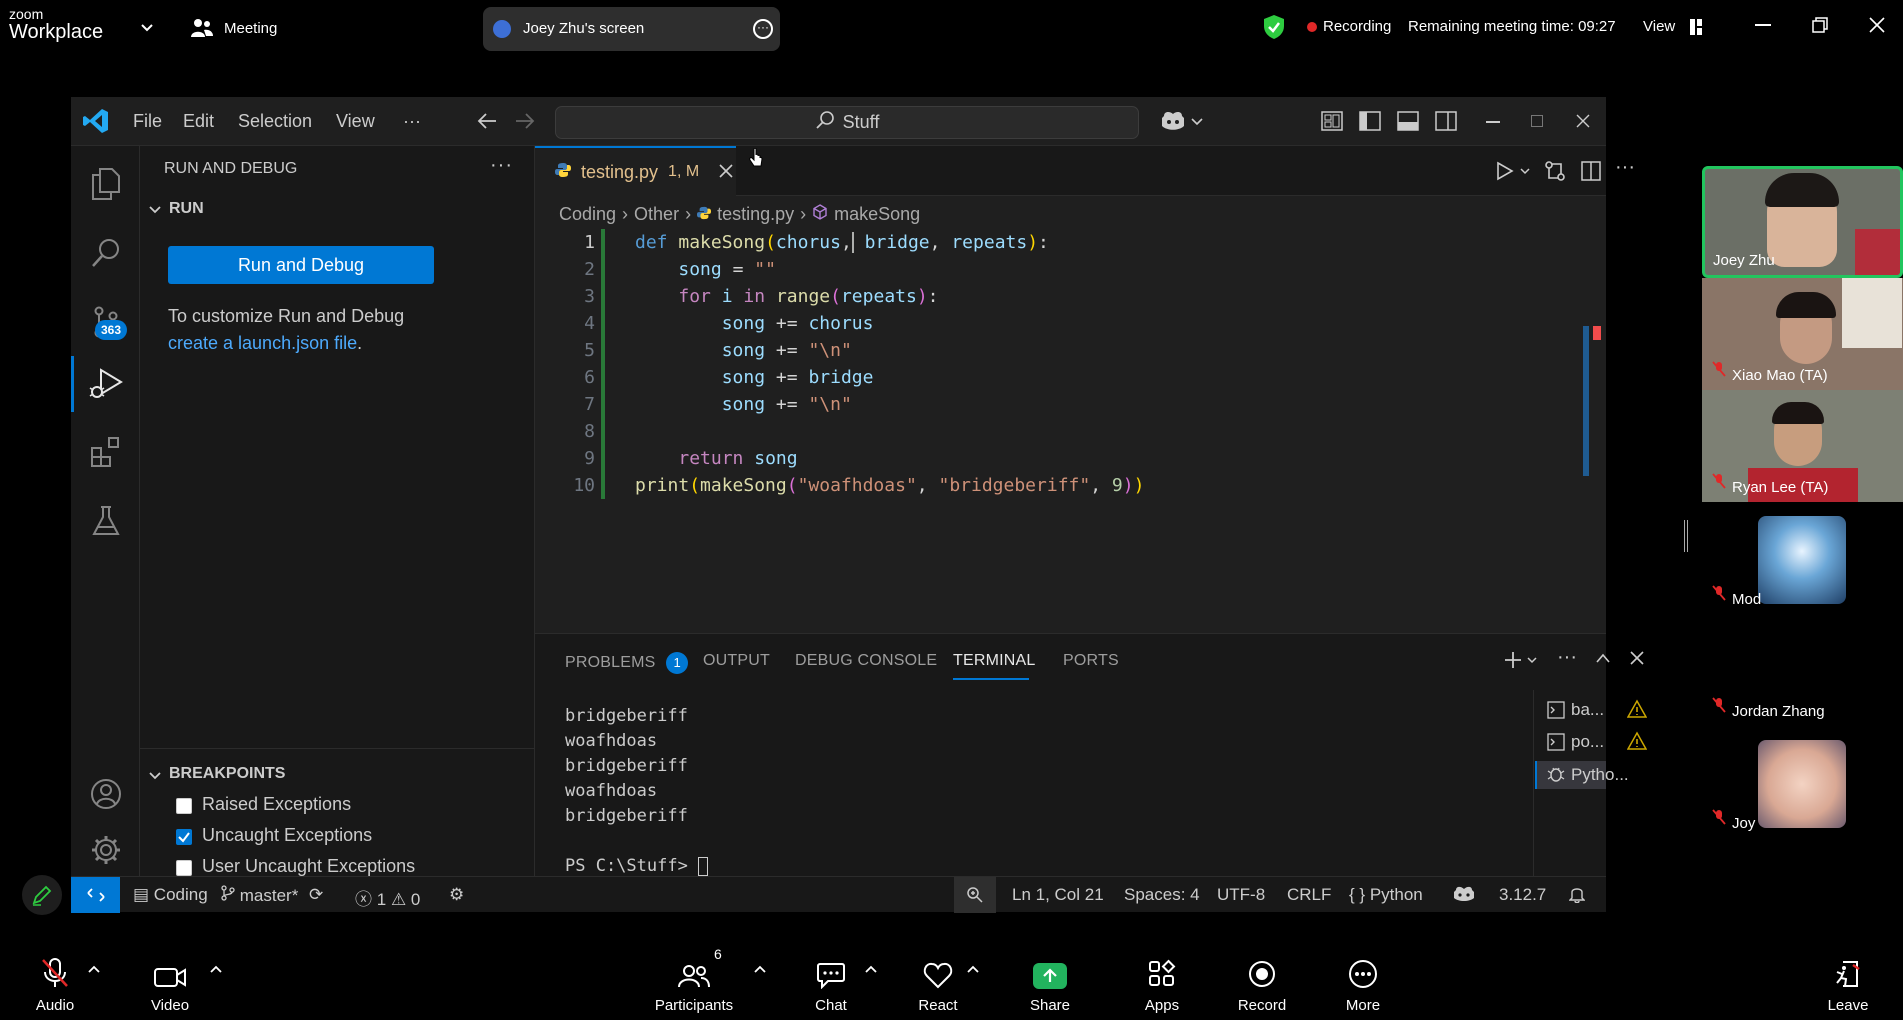 The width and height of the screenshot is (1903, 1020). What do you see at coordinates (1802, 446) in the screenshot?
I see `participant-tile-ryan: Ryan Lee (TA)` at bounding box center [1802, 446].